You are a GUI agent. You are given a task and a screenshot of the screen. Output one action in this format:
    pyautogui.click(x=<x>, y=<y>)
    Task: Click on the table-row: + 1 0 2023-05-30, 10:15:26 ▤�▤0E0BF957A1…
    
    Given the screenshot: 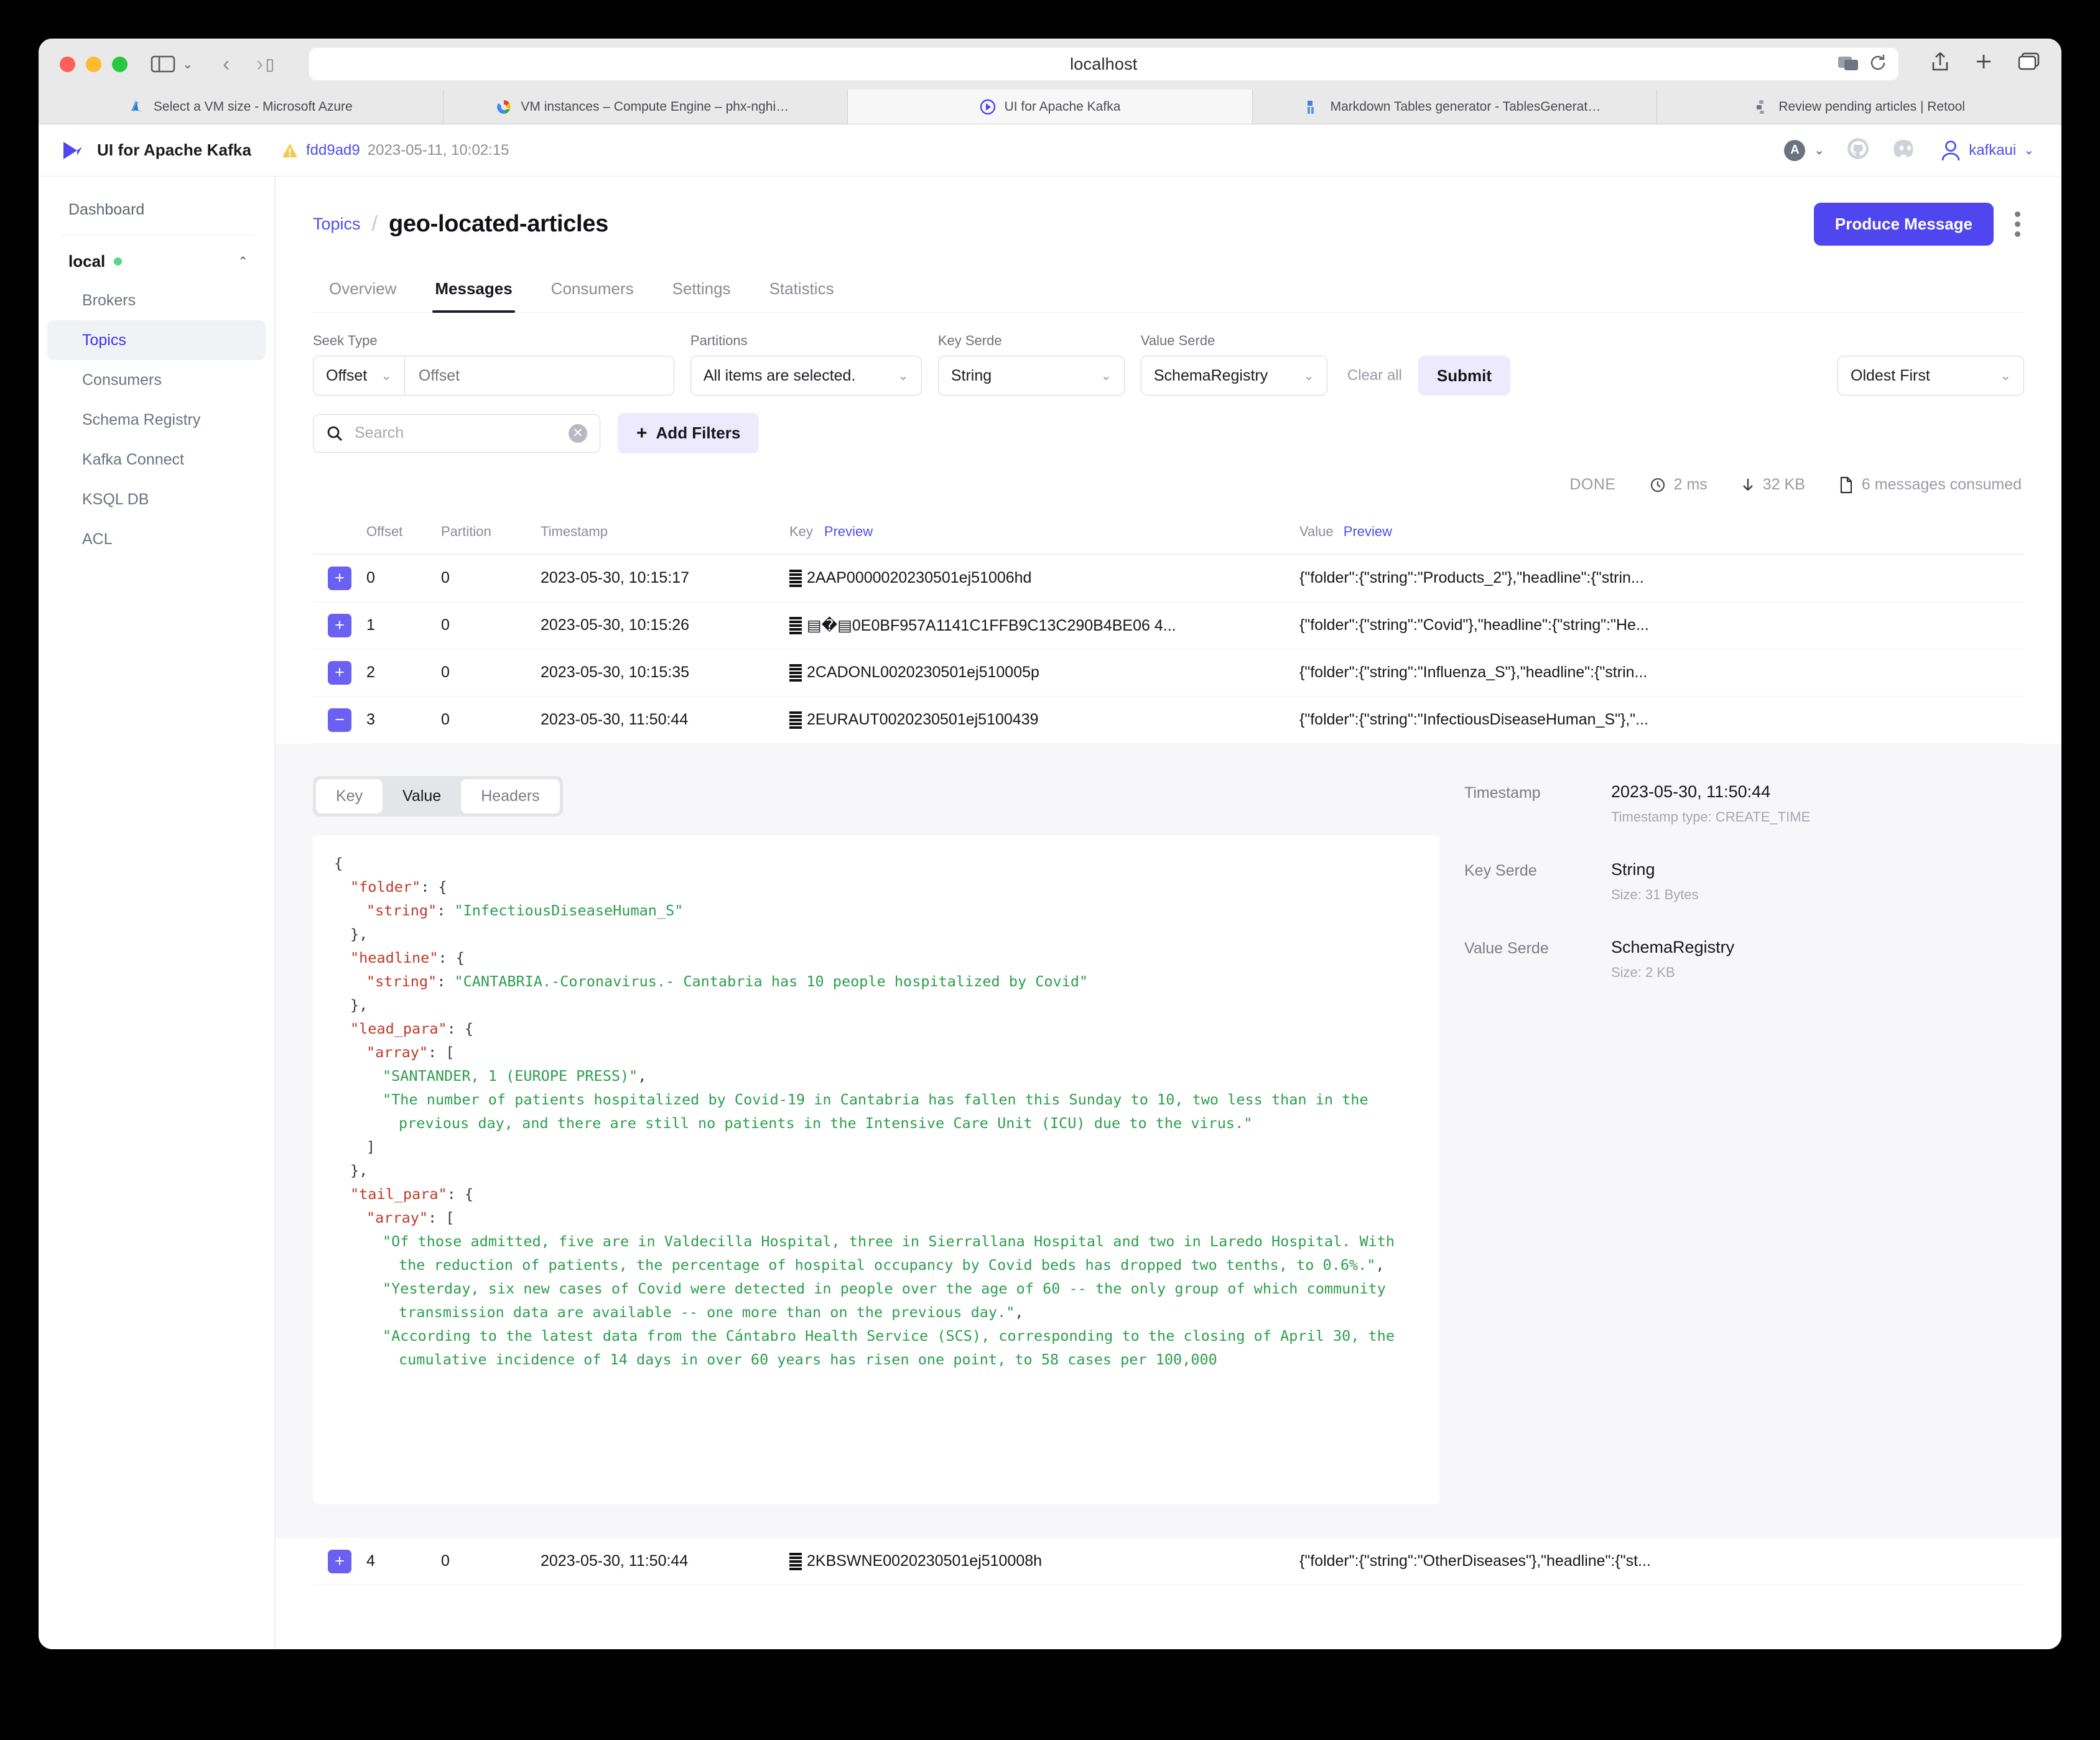 What is the action you would take?
    pyautogui.click(x=1168, y=625)
    